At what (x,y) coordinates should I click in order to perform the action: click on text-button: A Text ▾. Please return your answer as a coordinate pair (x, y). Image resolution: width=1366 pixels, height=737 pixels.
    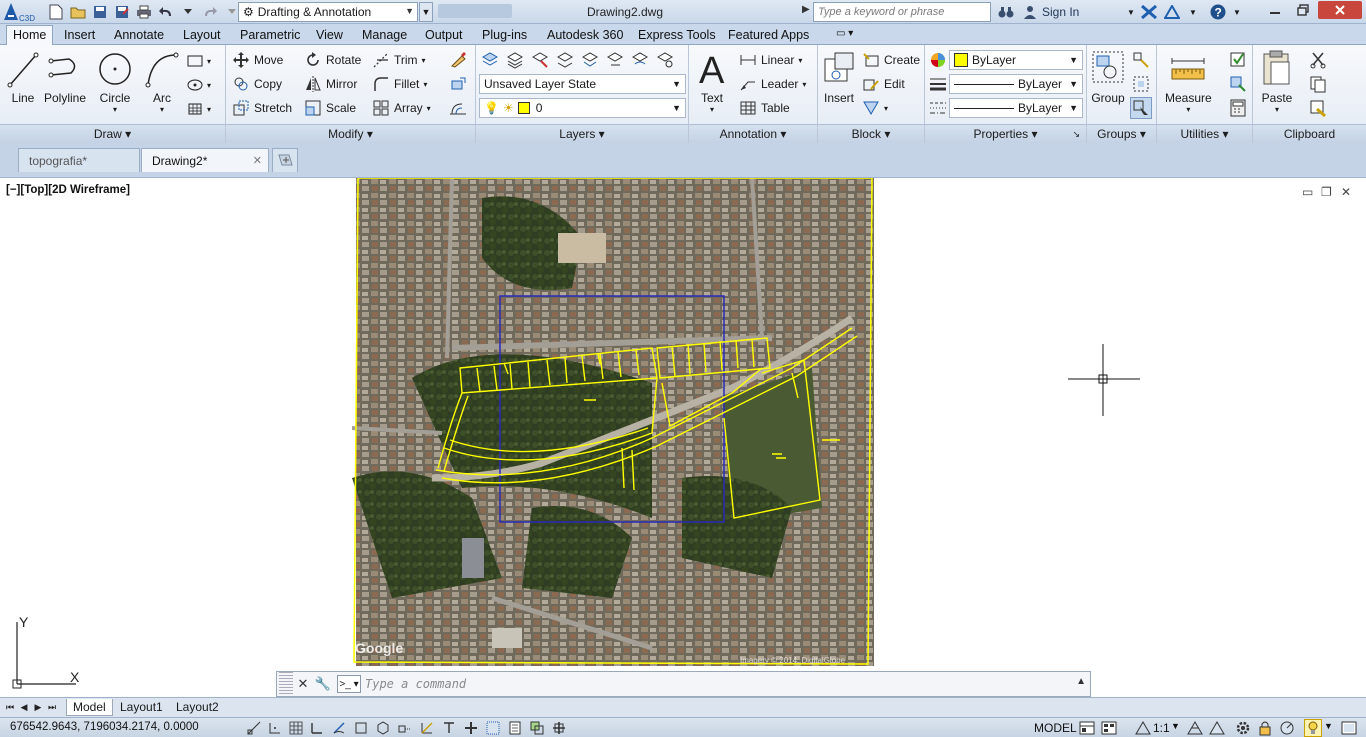
    Looking at the image, I should click on (712, 81).